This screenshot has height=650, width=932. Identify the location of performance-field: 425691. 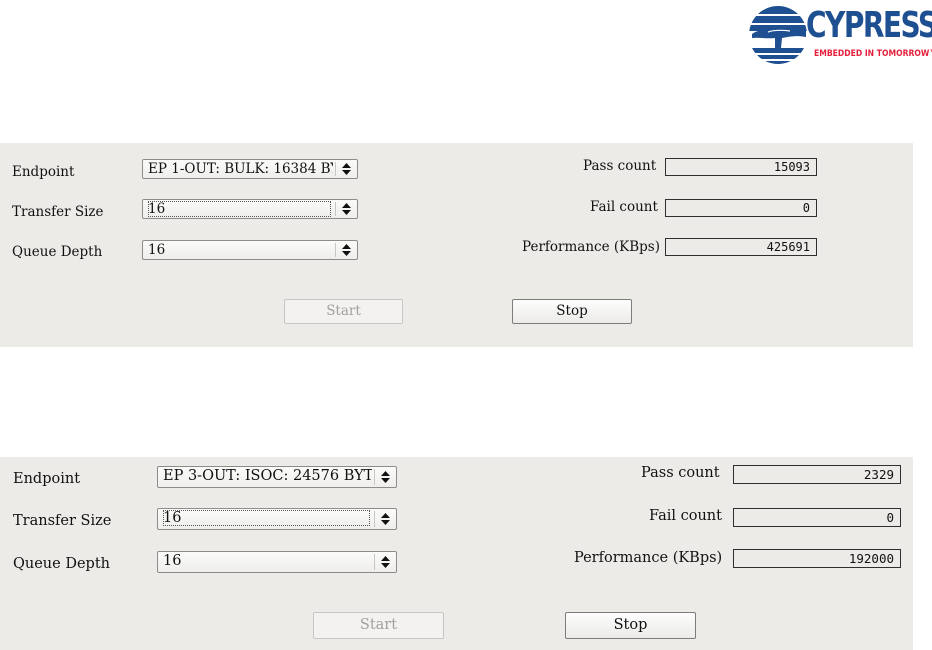
(741, 247).